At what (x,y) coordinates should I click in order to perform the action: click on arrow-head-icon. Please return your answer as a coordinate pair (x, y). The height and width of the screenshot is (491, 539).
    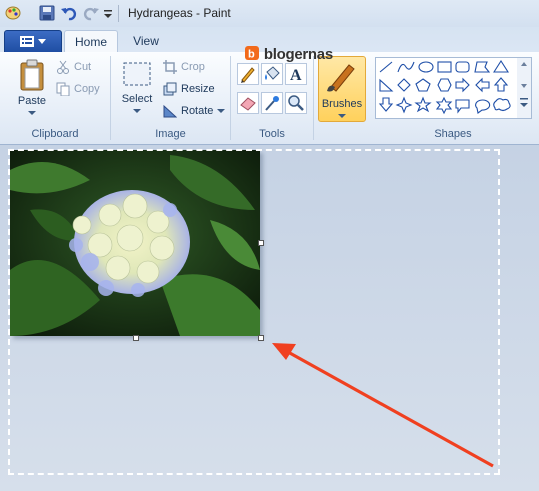
    Looking at the image, I should click on (284, 351).